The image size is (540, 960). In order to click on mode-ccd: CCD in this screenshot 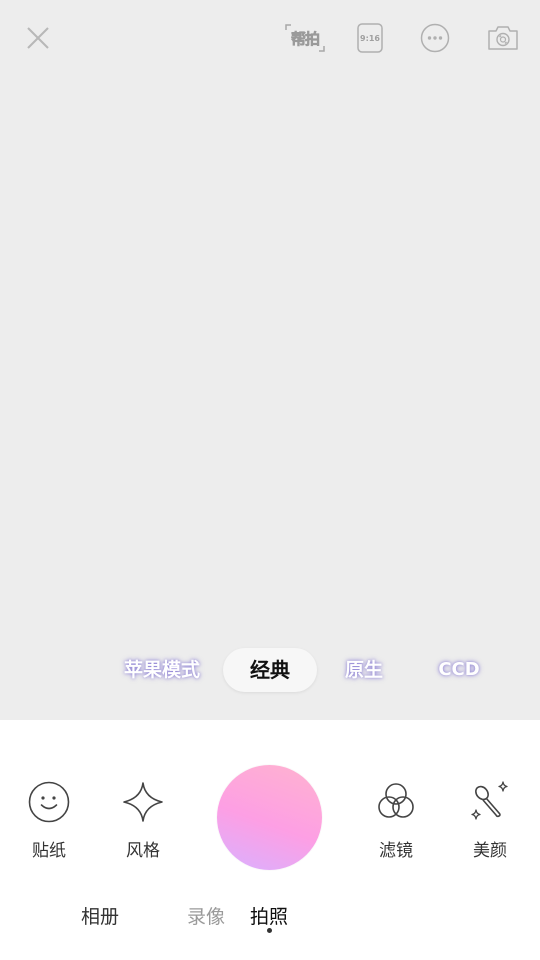, I will do `click(459, 670)`.